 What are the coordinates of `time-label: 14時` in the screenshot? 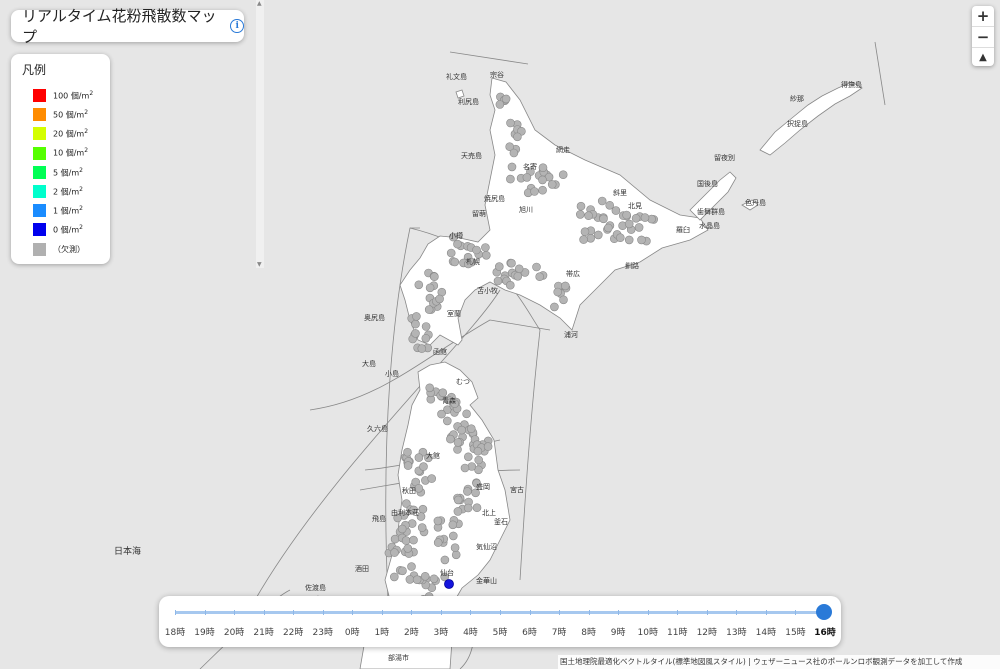 It's located at (766, 631).